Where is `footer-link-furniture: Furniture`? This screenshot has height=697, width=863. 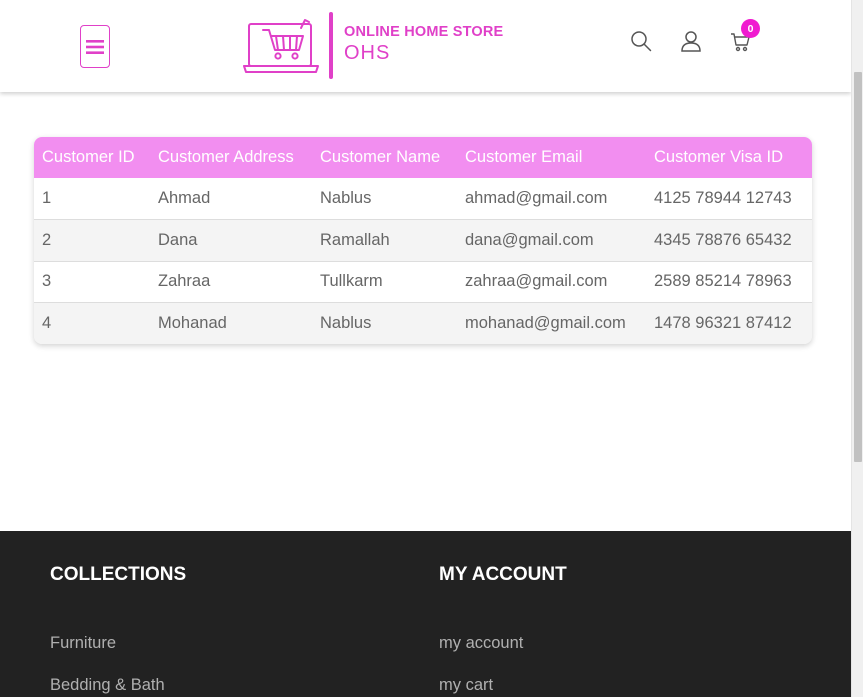
footer-link-furniture: Furniture is located at coordinates (118, 655).